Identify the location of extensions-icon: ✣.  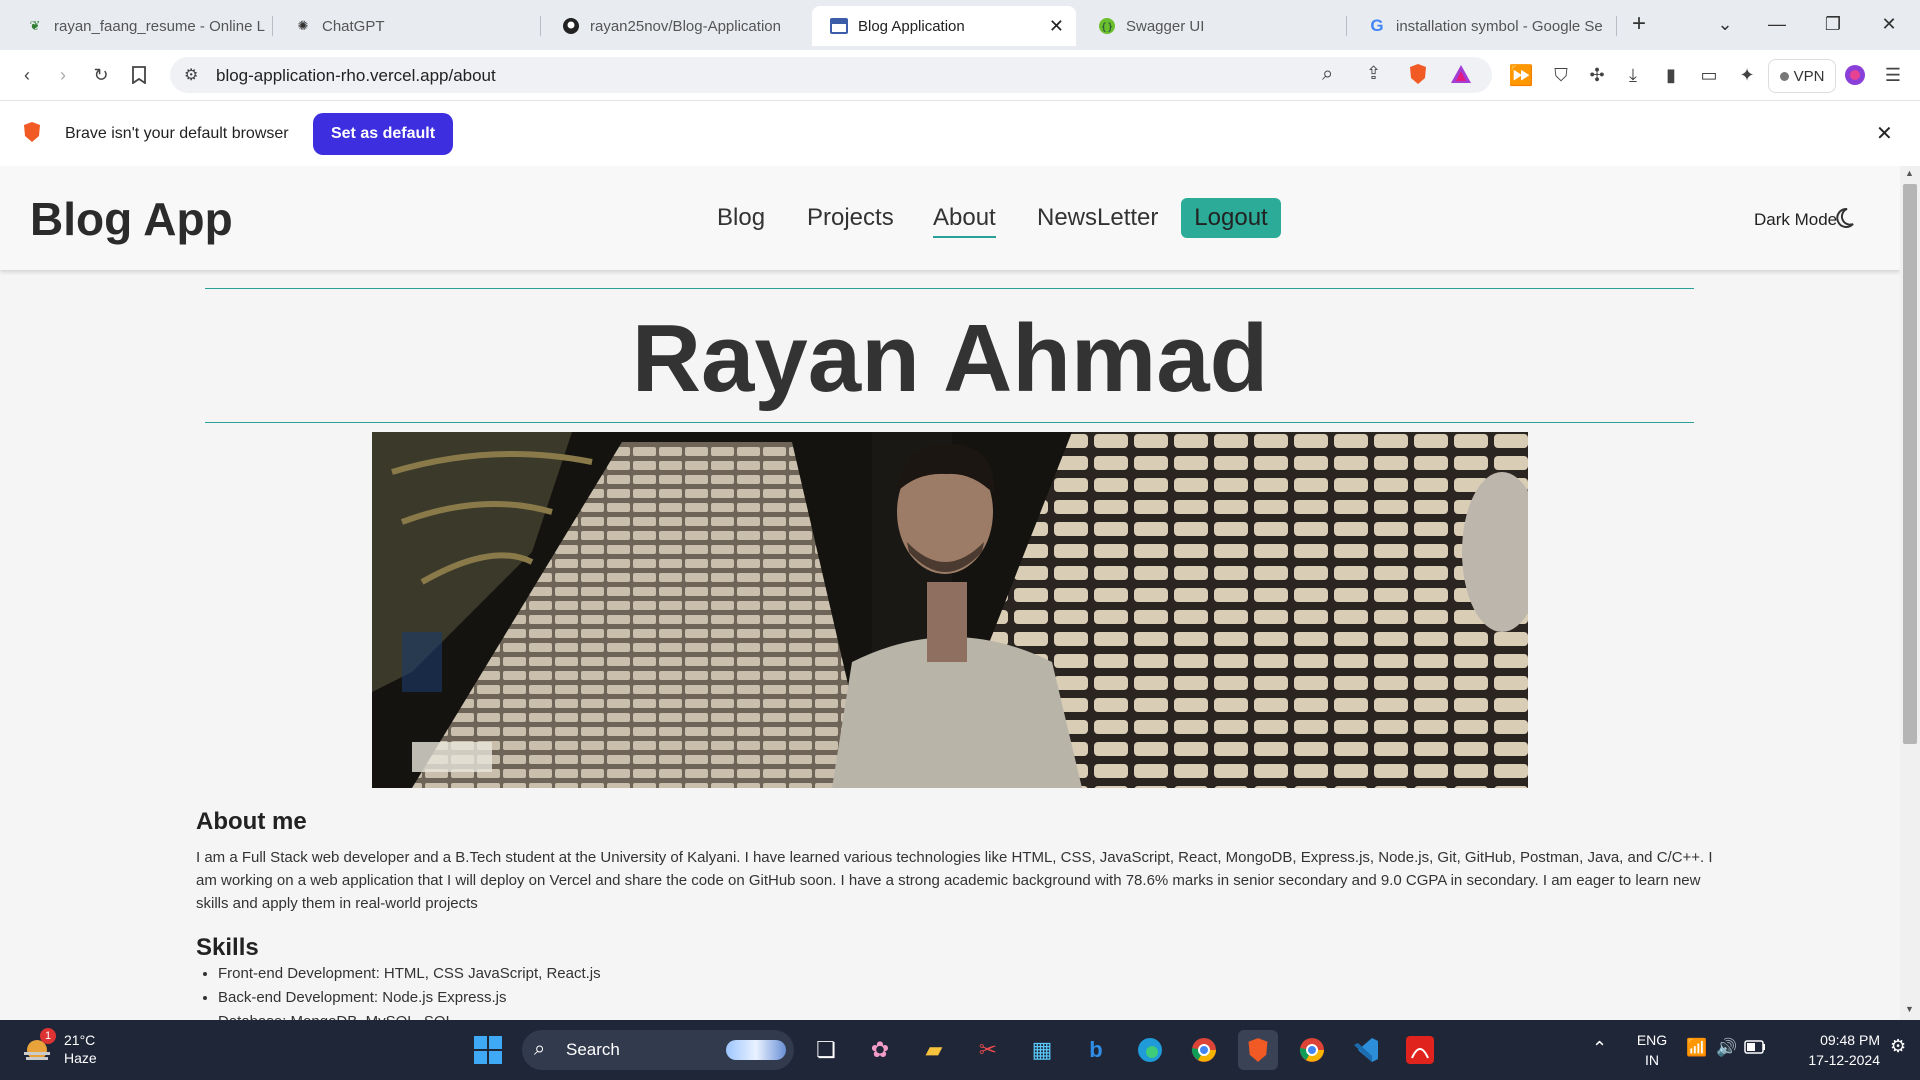
(1597, 75).